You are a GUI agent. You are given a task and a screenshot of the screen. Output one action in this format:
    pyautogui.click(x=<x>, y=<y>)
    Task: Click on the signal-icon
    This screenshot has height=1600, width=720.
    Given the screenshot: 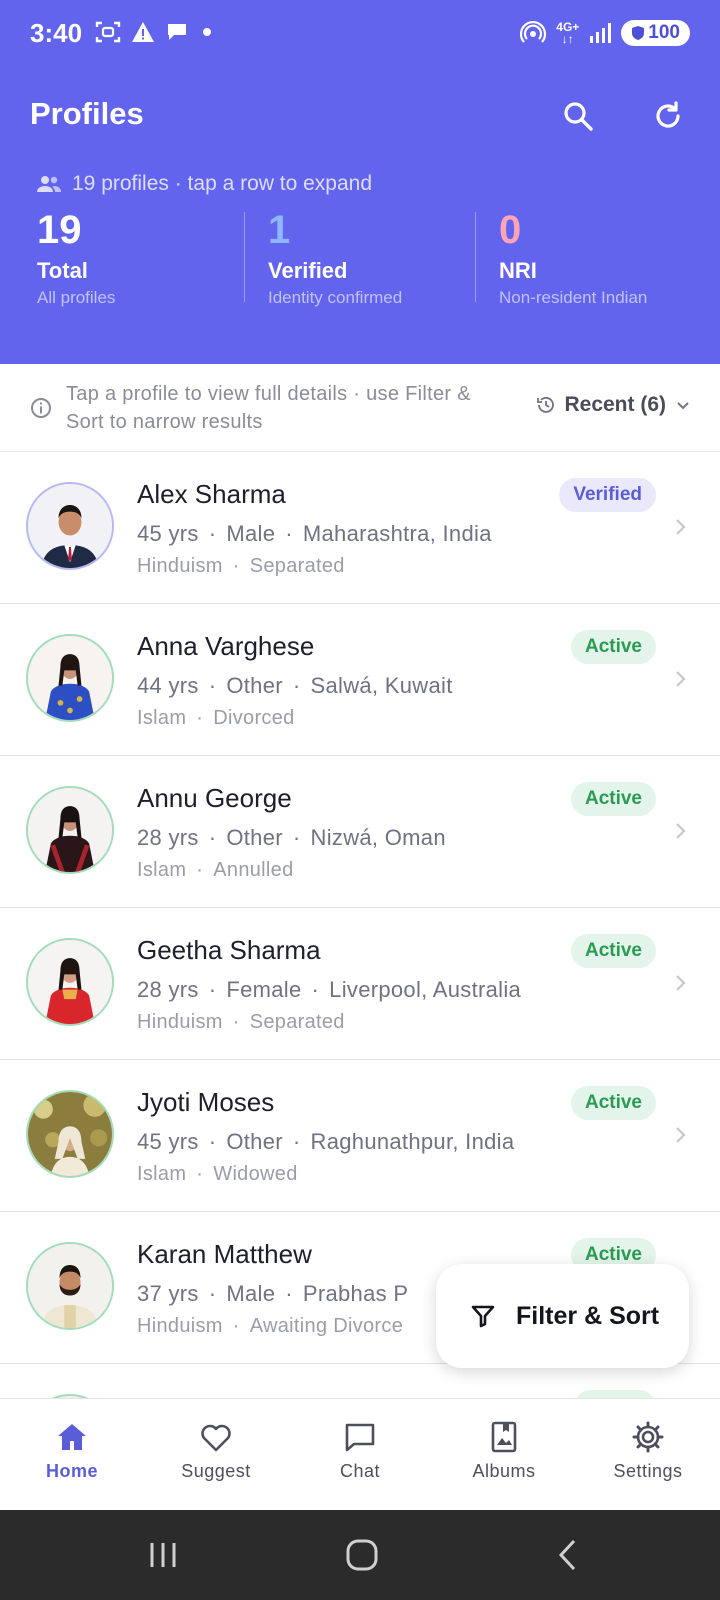 What is the action you would take?
    pyautogui.click(x=601, y=33)
    